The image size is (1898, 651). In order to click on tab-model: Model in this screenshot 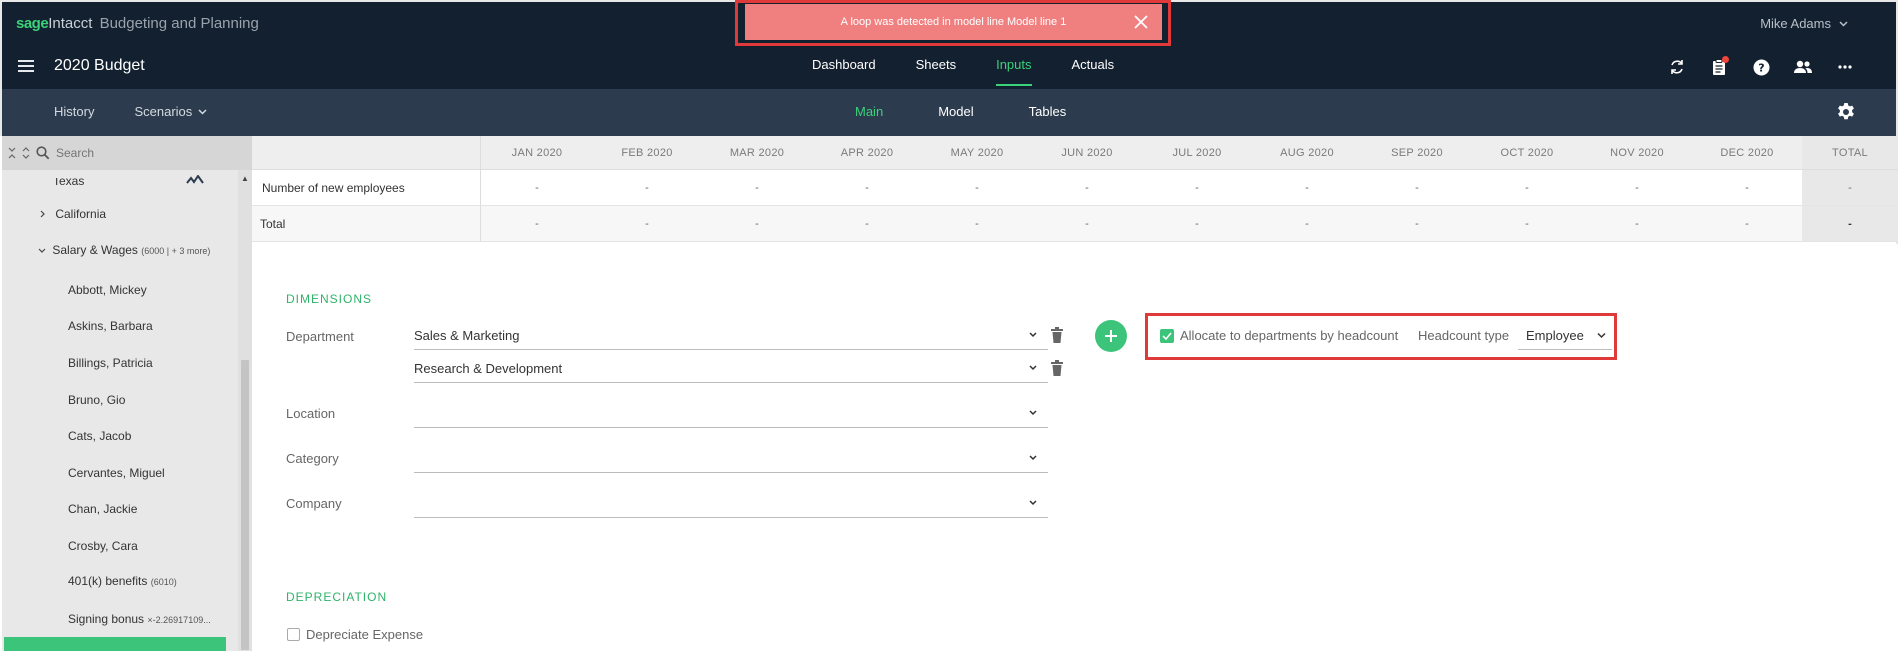, I will do `click(955, 111)`.